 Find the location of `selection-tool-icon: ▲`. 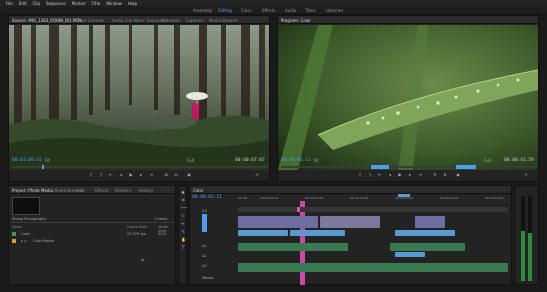

selection-tool-icon: ▲ is located at coordinates (183, 192).